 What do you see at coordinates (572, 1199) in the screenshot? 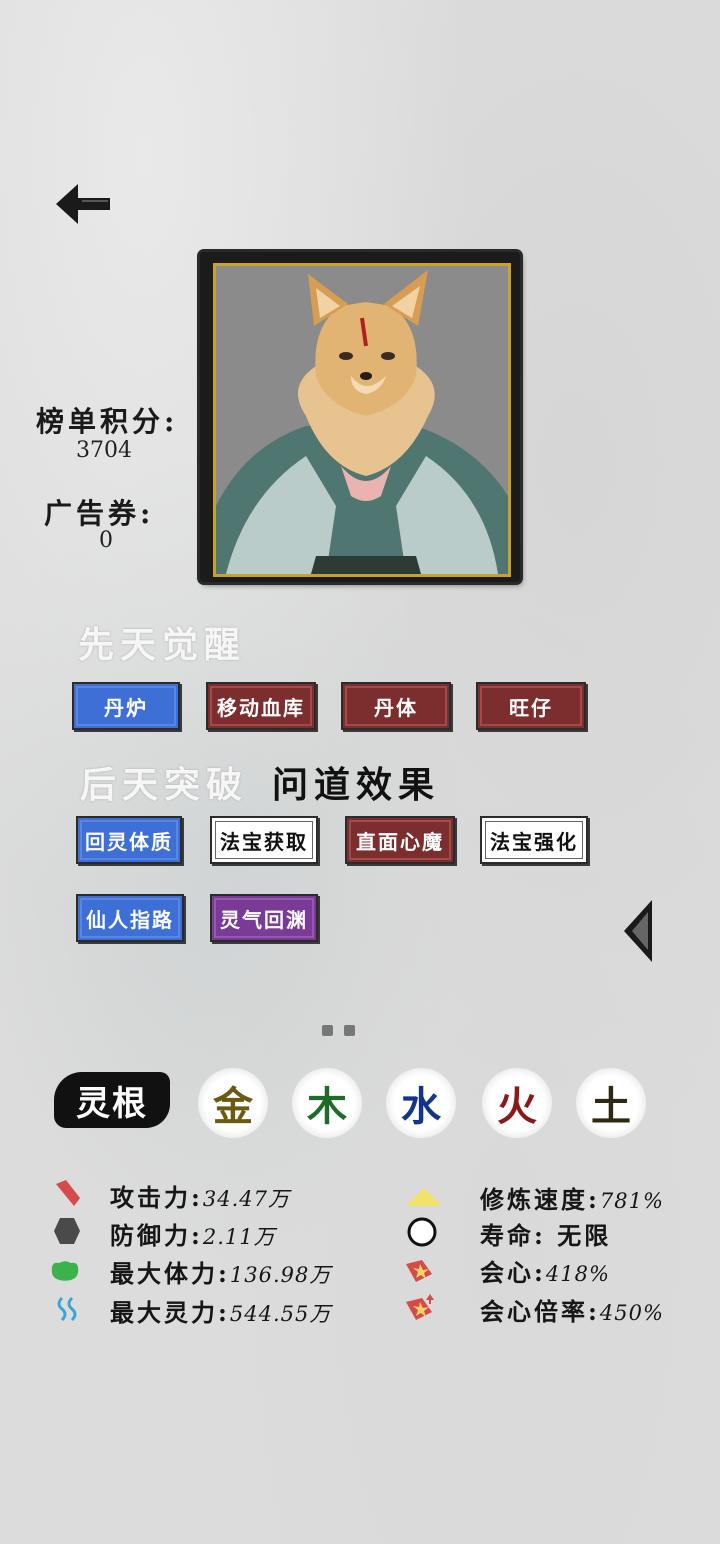
I see `cultivation-speed-stat: 修炼速度:781%` at bounding box center [572, 1199].